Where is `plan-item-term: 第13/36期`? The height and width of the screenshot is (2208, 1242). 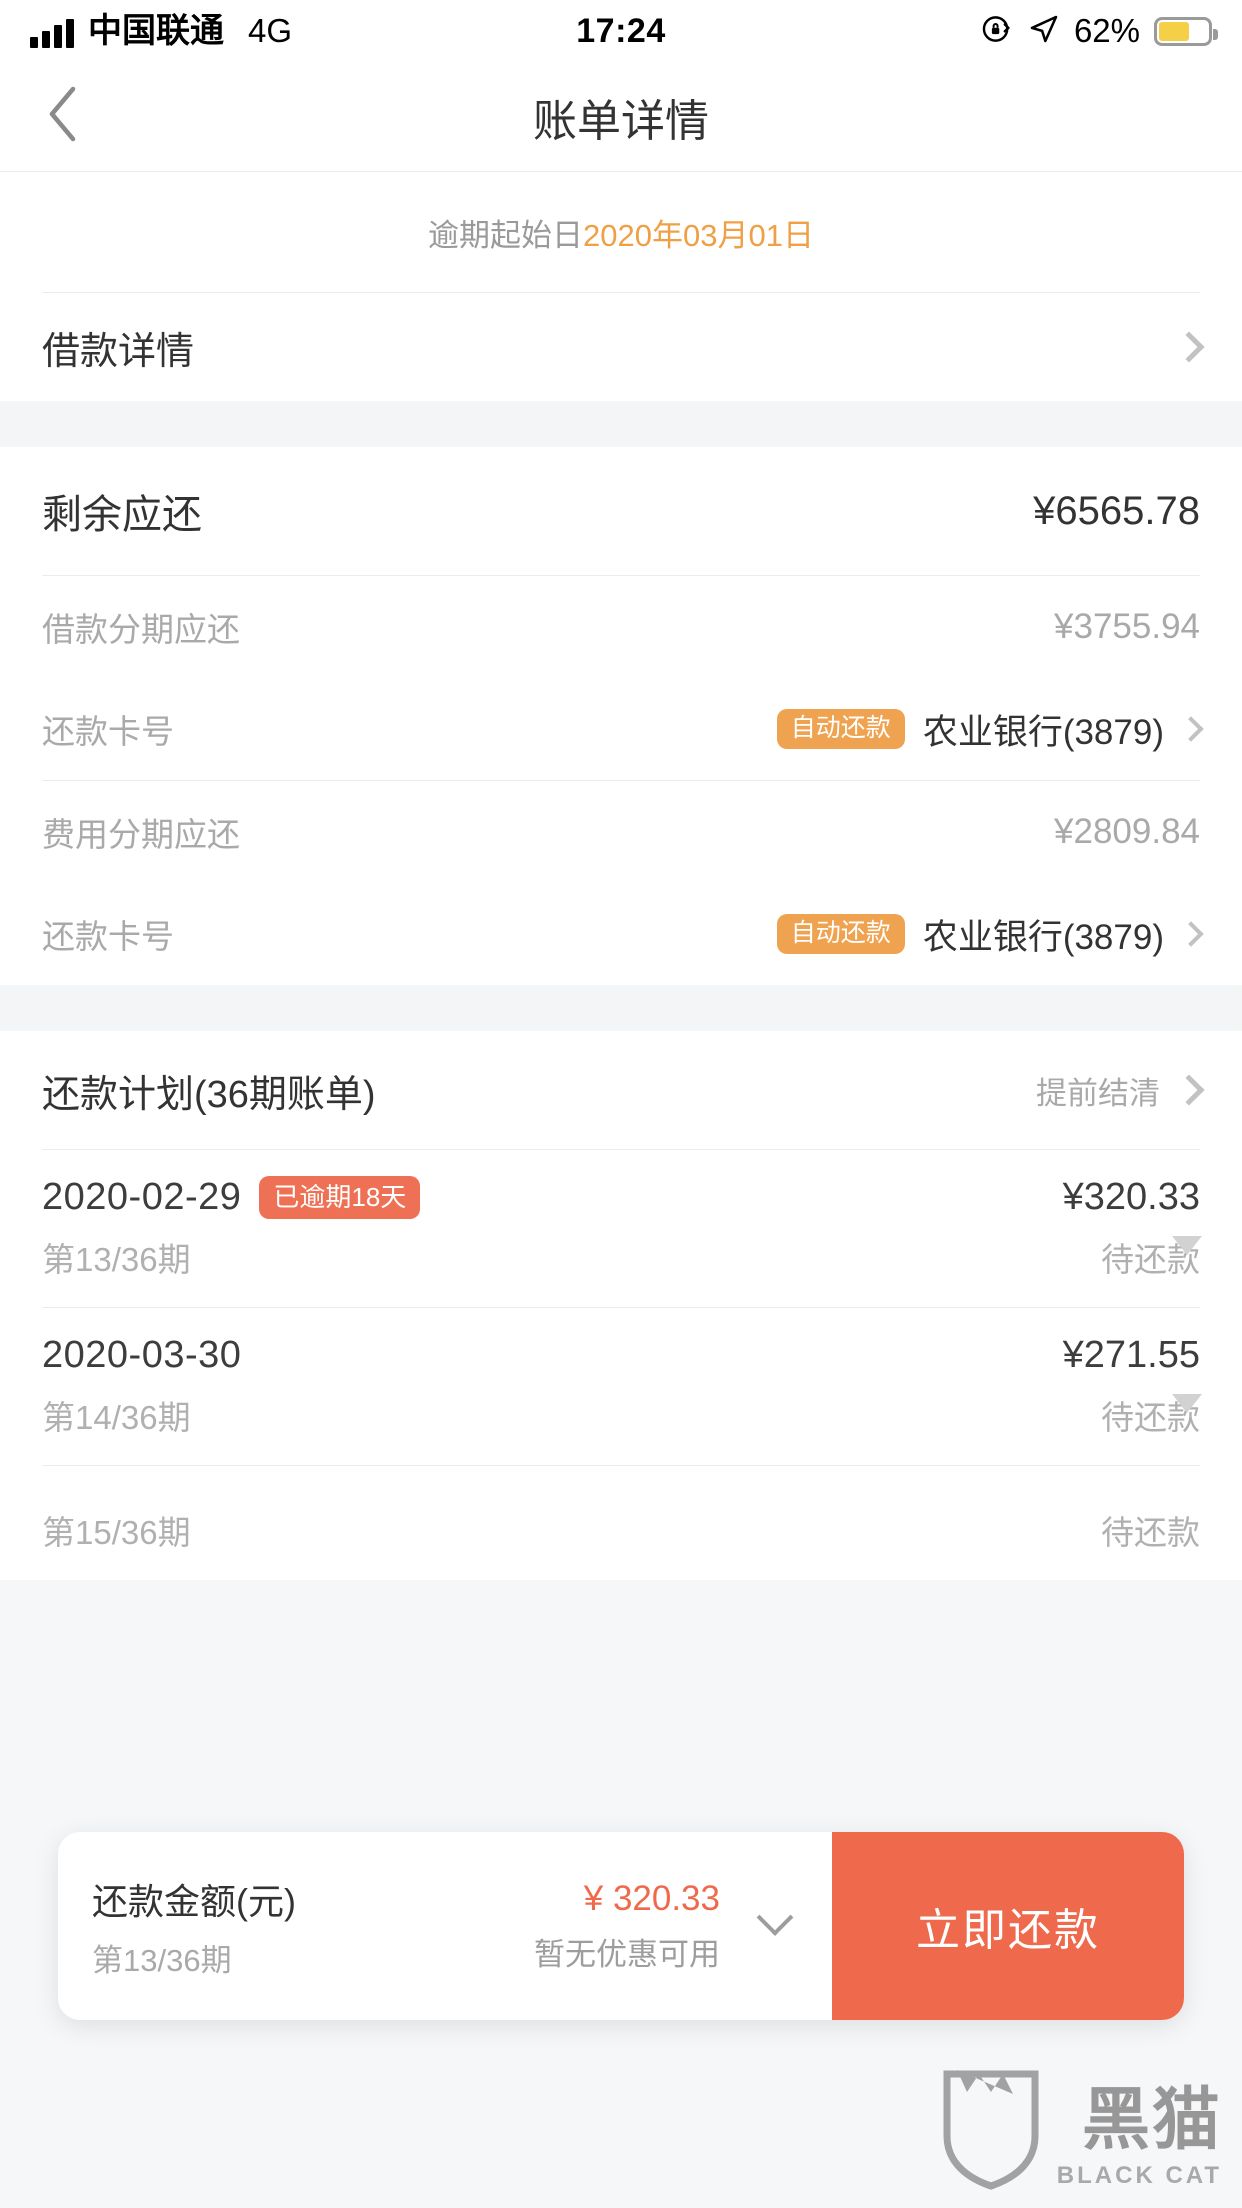
plan-item-term: 第13/36期 is located at coordinates (116, 1259).